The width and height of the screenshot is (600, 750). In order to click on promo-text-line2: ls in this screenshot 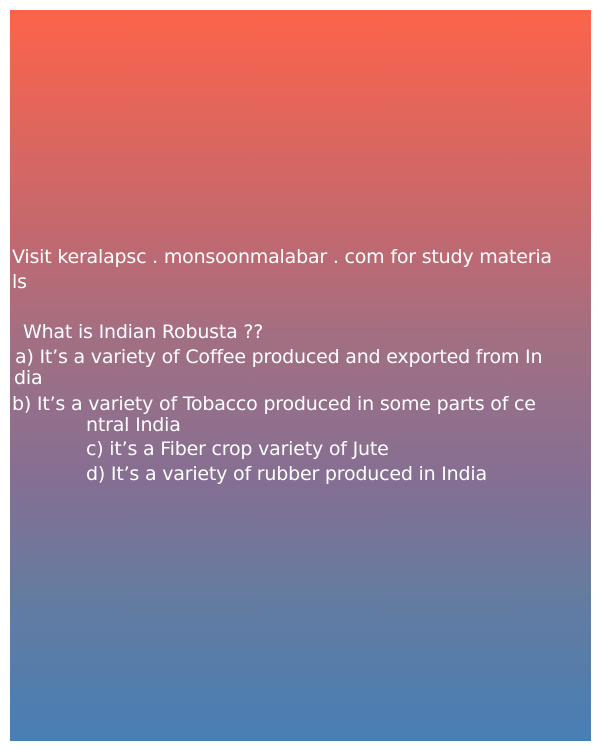, I will do `click(19, 282)`.